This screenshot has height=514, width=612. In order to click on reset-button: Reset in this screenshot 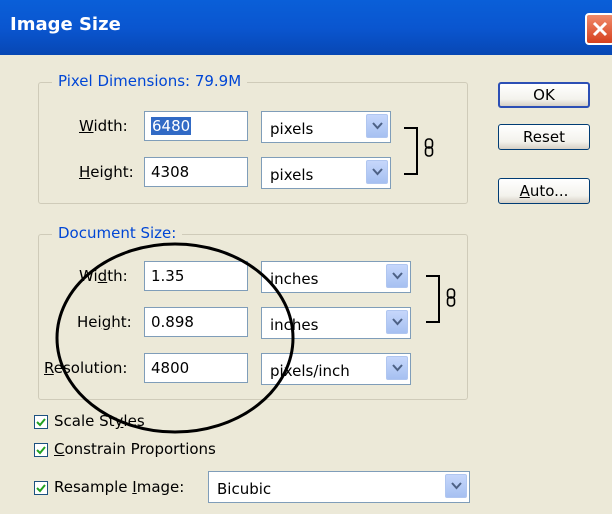, I will do `click(544, 137)`.